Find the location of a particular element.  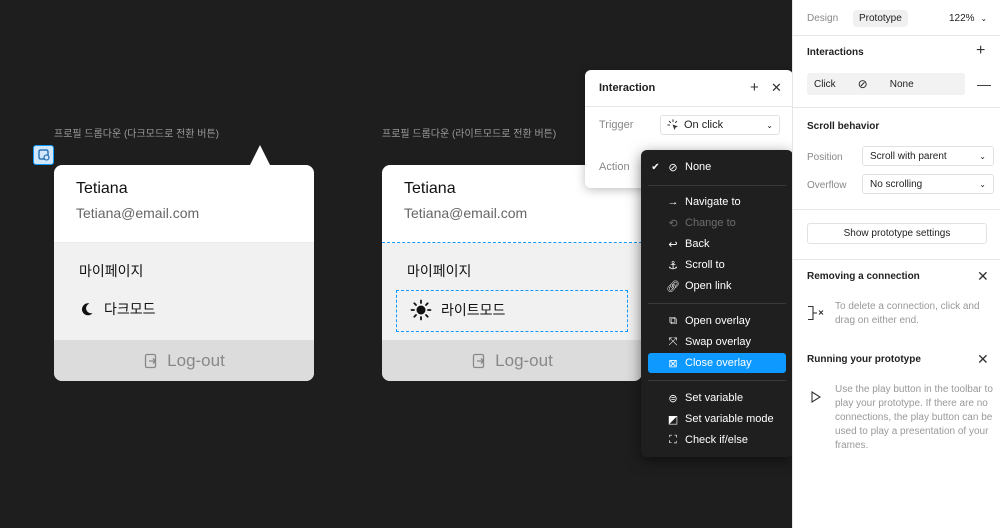

interactions-title: Interactions is located at coordinates (835, 52).